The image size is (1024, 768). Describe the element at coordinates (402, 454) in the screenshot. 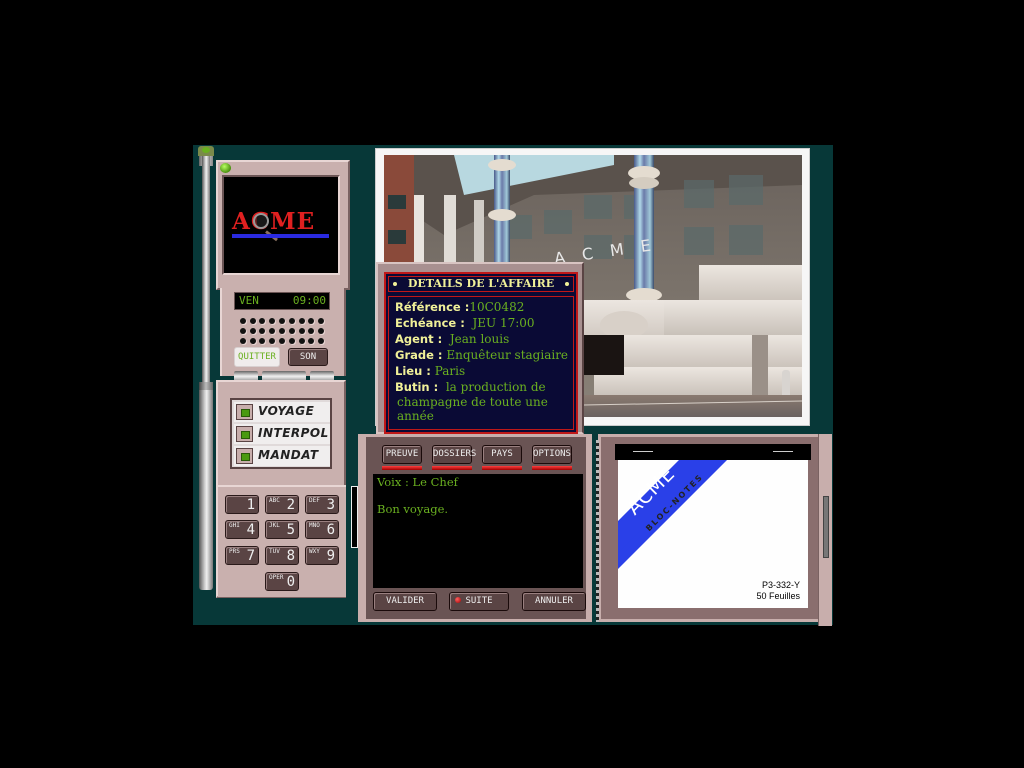

I see `tab-evidence: PREUVE` at that location.